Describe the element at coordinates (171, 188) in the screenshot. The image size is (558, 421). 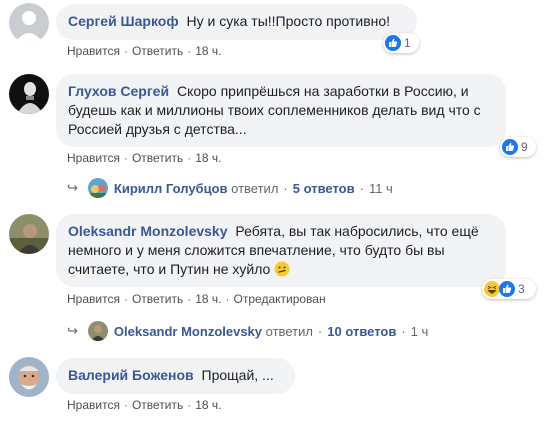
I see `replier-name: Кирилл Голубцов` at that location.